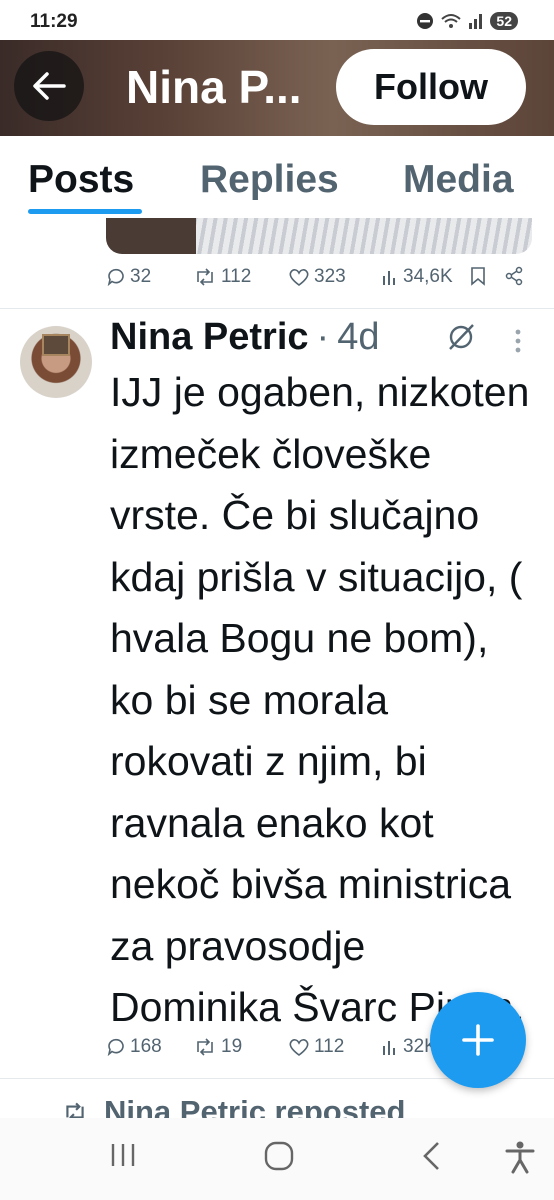 The height and width of the screenshot is (1200, 554). Describe the element at coordinates (217, 1047) in the screenshot. I see `repost-button: 19` at that location.